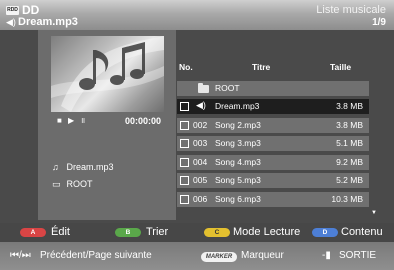 The image size is (394, 270). What do you see at coordinates (273, 180) in the screenshot?
I see `list-item: 005 Song 5.mp3 5.2 MB` at bounding box center [273, 180].